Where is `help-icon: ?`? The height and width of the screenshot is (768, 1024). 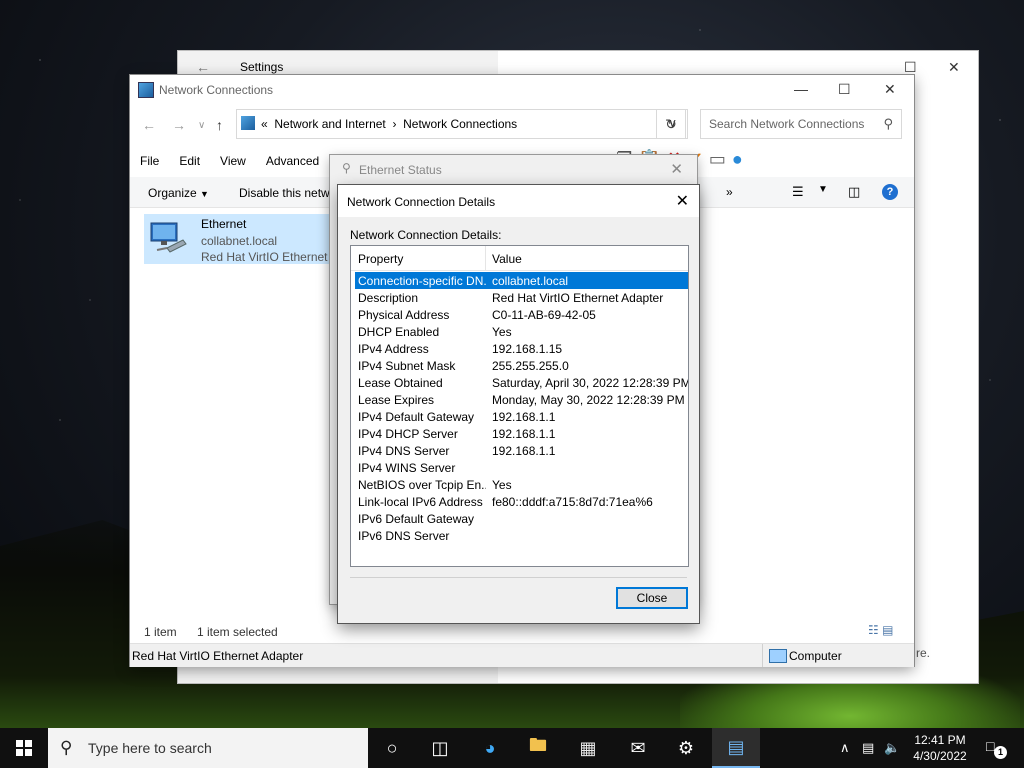 help-icon: ? is located at coordinates (890, 192).